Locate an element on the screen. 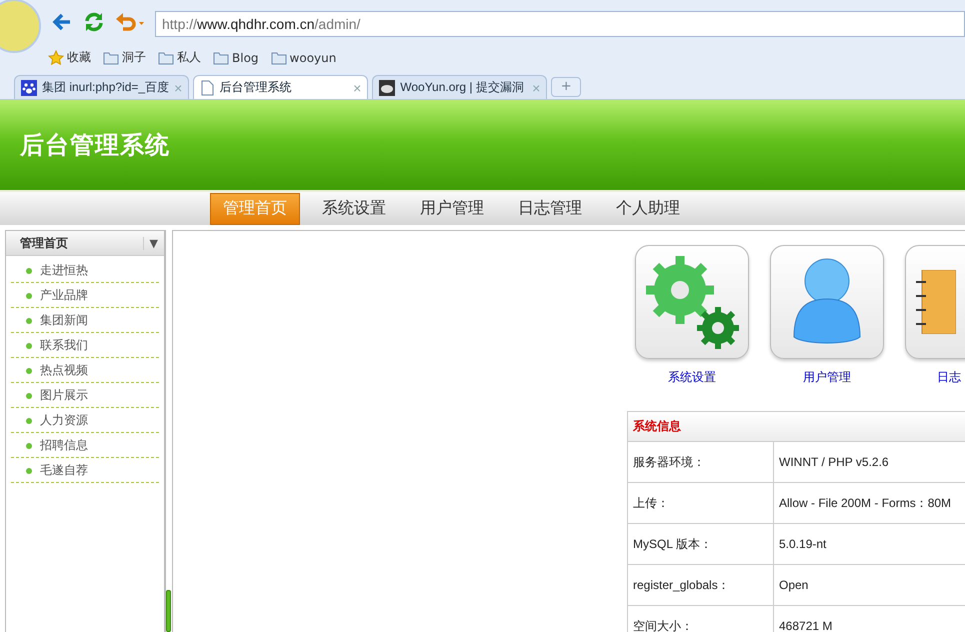 The width and height of the screenshot is (965, 632). sidebar-title: 管理首页 is located at coordinates (43, 243).